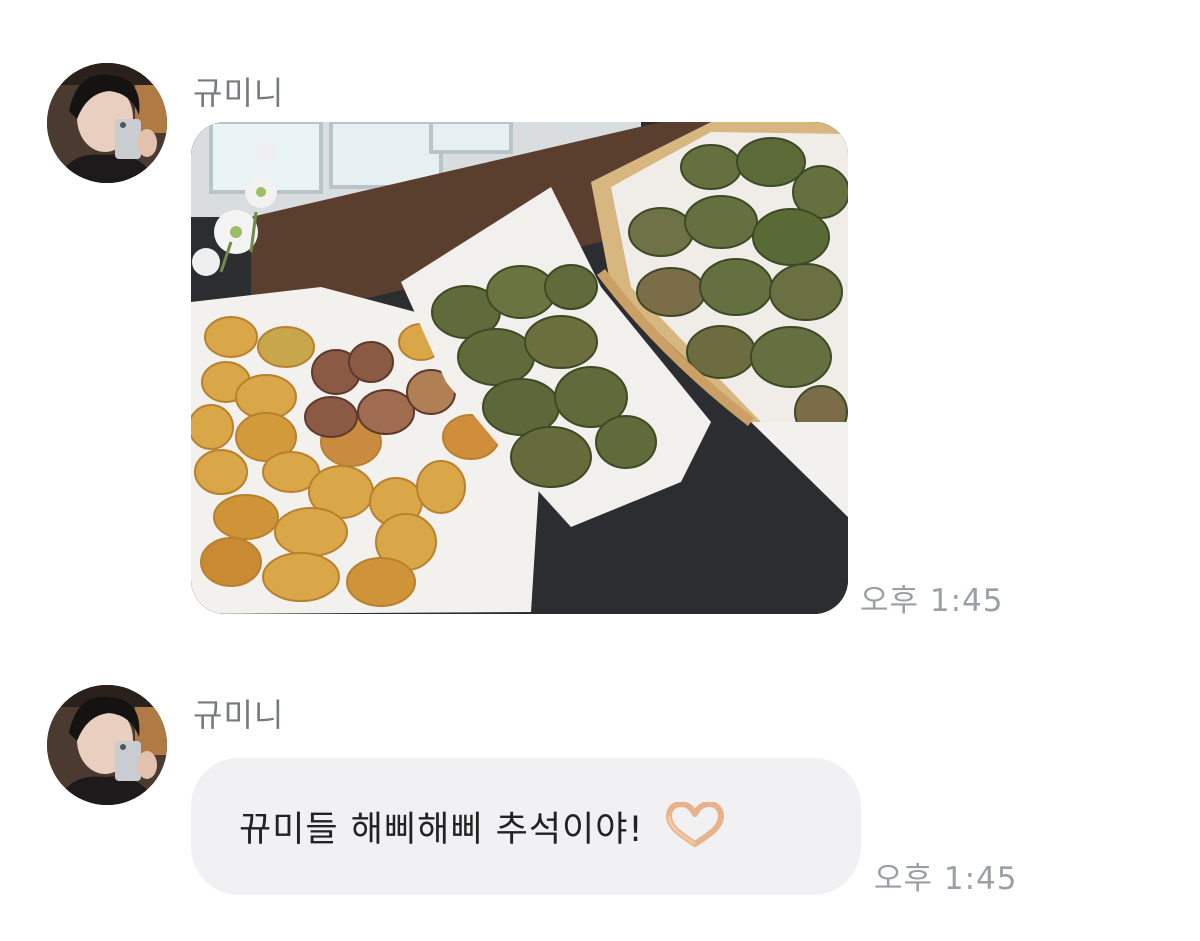 The image size is (1200, 941). I want to click on message-text: 뀨미들 해삐해삐 추석이야!, so click(441, 830).